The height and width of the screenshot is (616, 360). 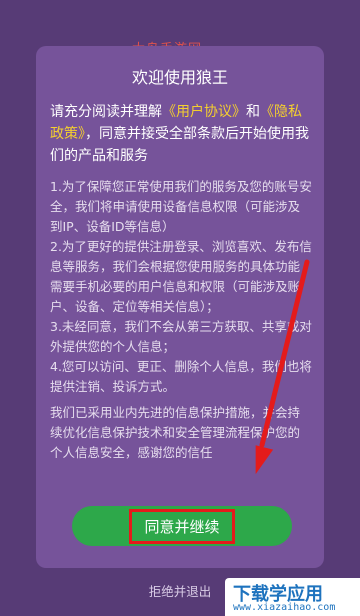 What do you see at coordinates (179, 145) in the screenshot?
I see `intro-after: ，同意并接受全部条款后开始使用我们的产品和服务` at bounding box center [179, 145].